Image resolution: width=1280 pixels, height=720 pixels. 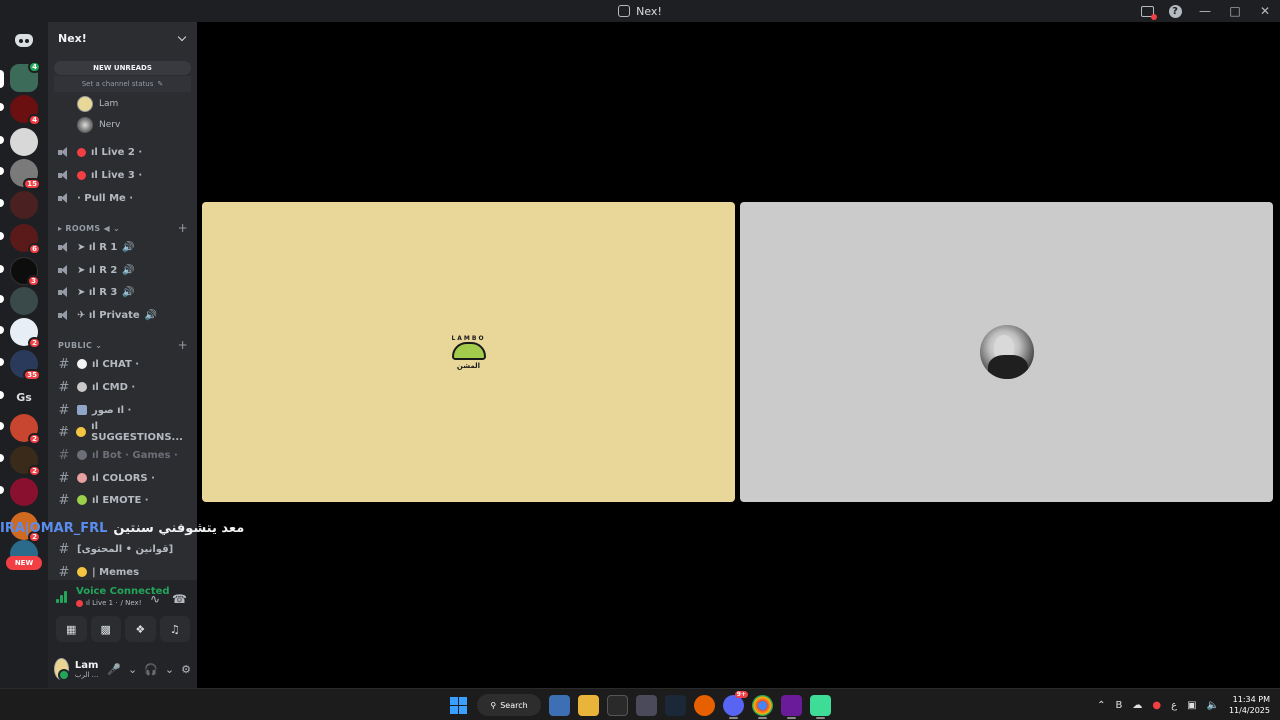 What do you see at coordinates (458, 705) in the screenshot?
I see `start-button` at bounding box center [458, 705].